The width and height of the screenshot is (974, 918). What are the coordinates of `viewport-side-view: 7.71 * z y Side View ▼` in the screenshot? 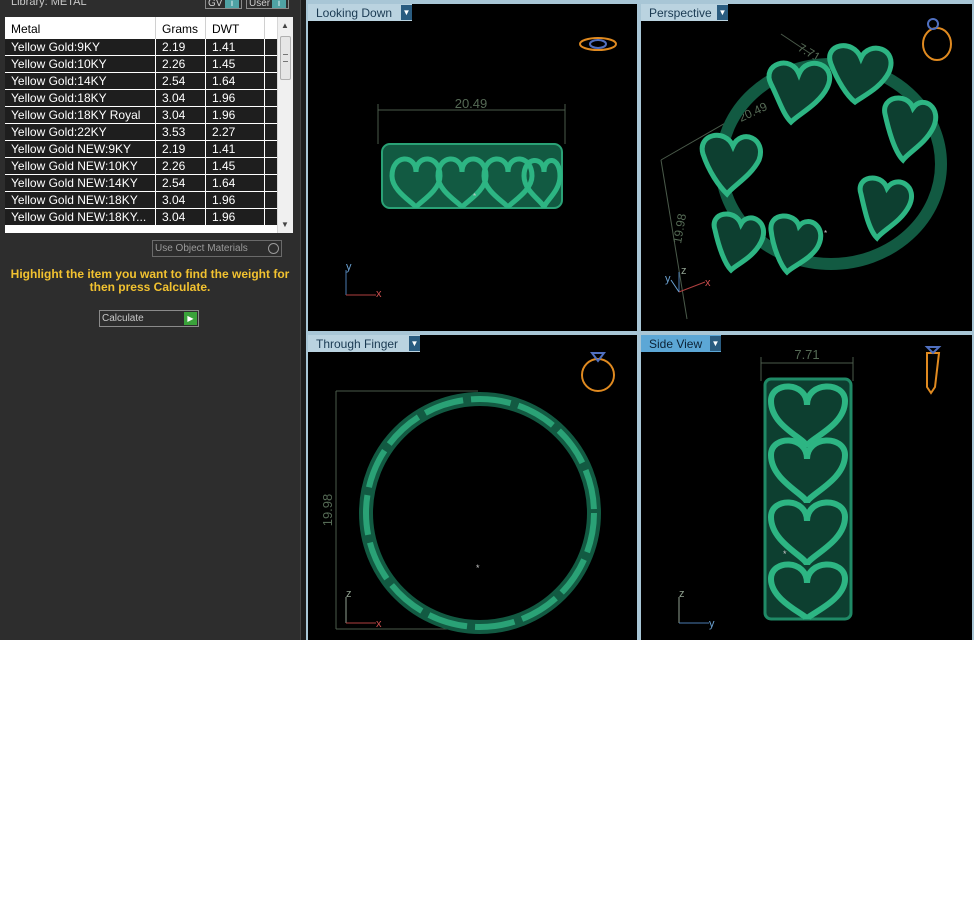 It's located at (806, 487).